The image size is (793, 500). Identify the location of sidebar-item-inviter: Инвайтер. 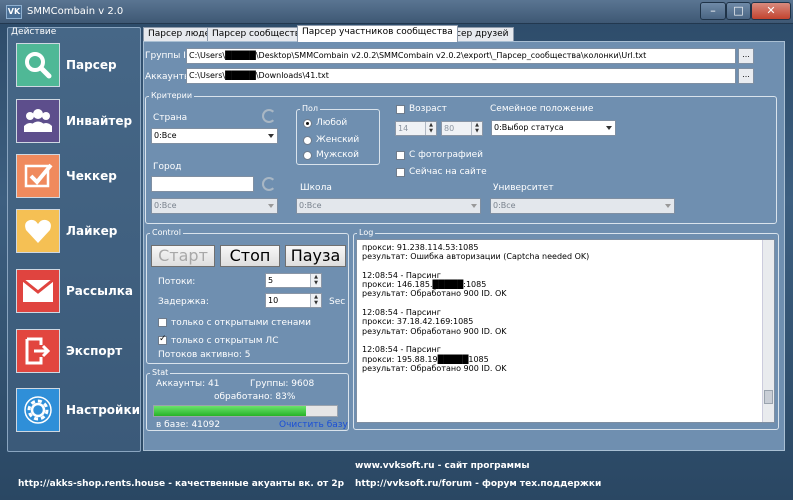
(74, 122).